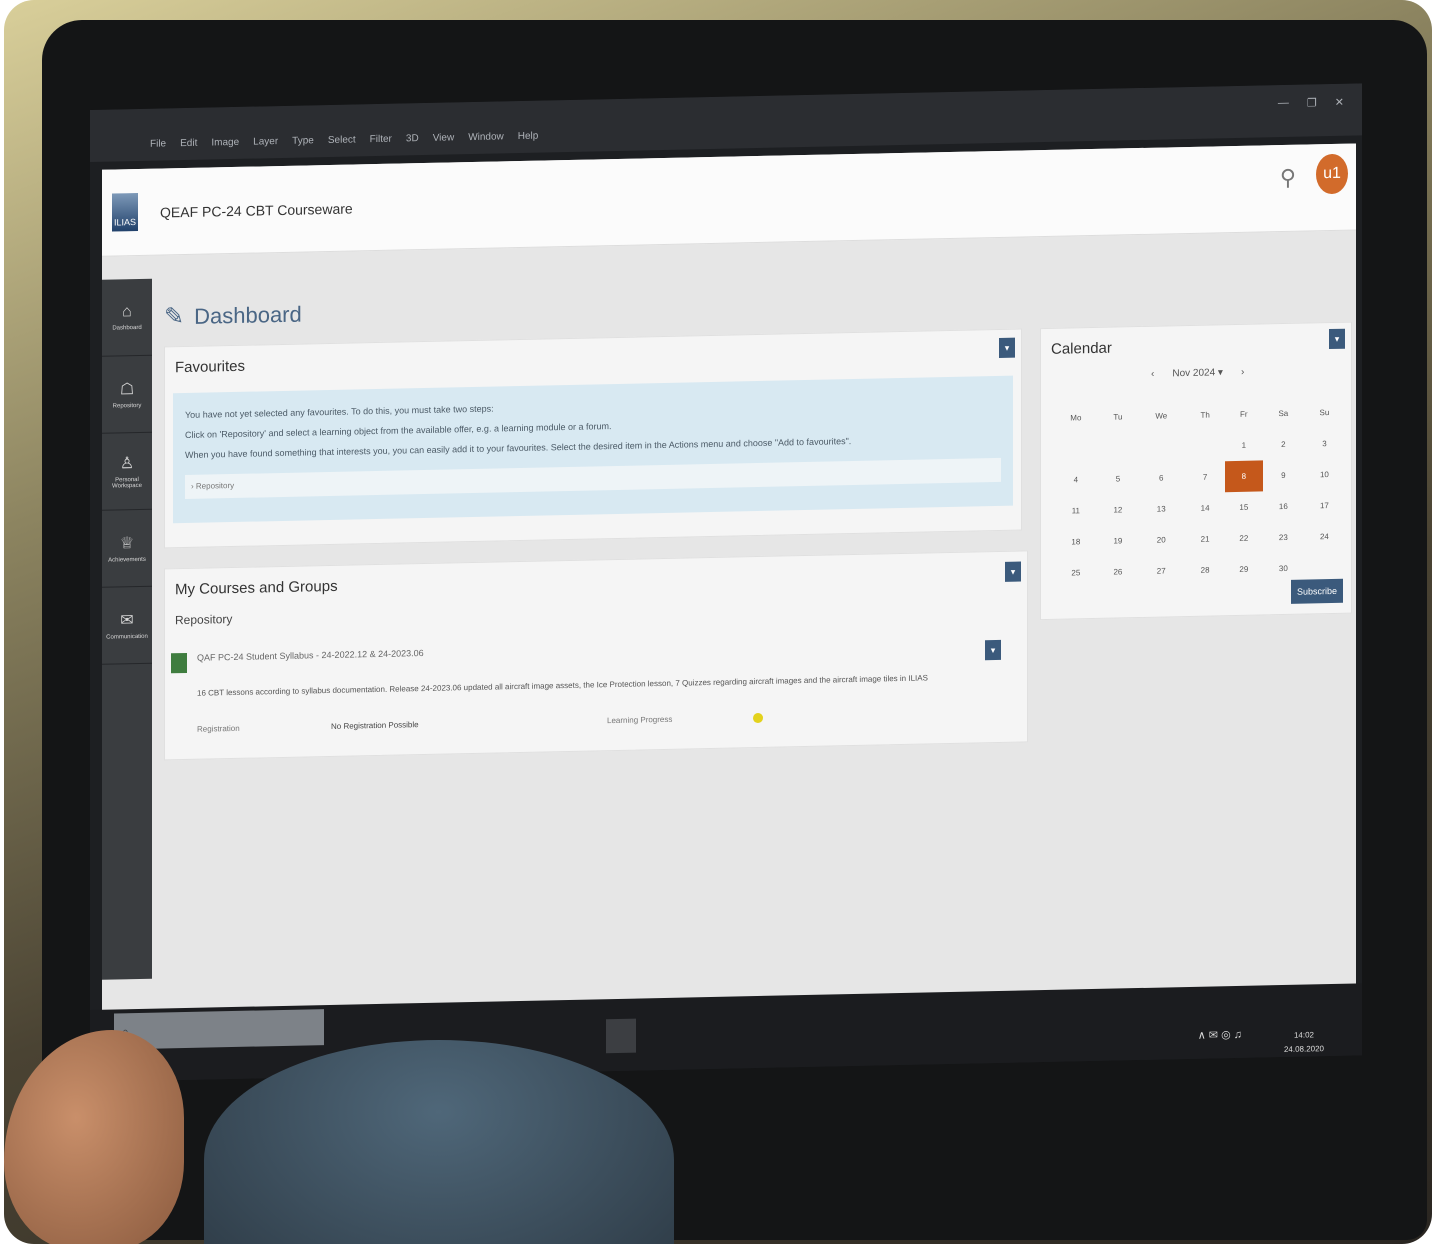 This screenshot has width=1436, height=1256. I want to click on subscribe-button: Subscribe, so click(1317, 591).